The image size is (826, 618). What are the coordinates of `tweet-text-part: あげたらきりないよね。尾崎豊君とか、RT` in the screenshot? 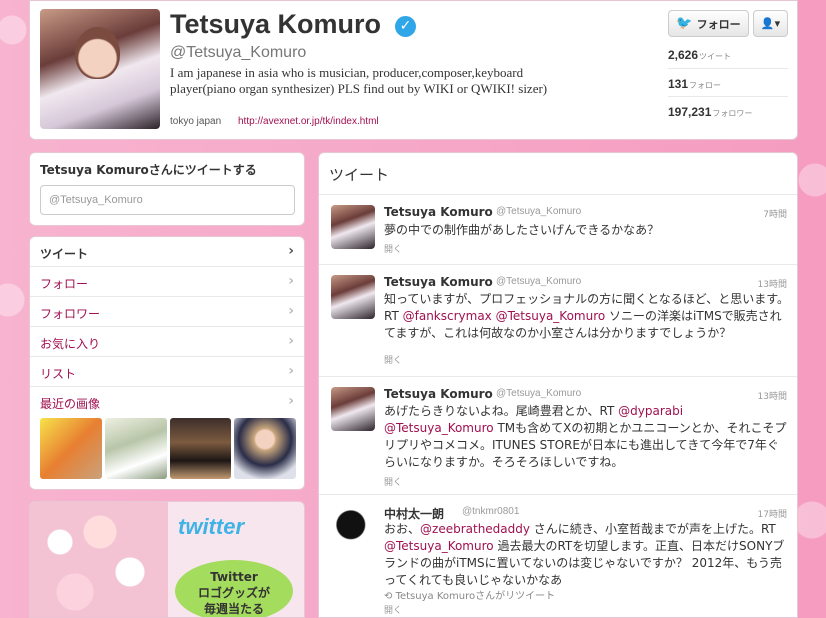 It's located at (501, 411).